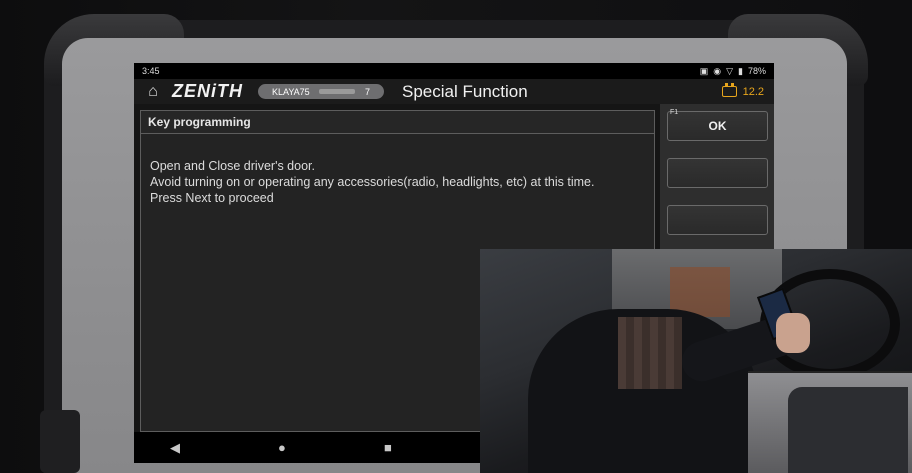  What do you see at coordinates (753, 91) in the screenshot?
I see `voltage-value: 12.2` at bounding box center [753, 91].